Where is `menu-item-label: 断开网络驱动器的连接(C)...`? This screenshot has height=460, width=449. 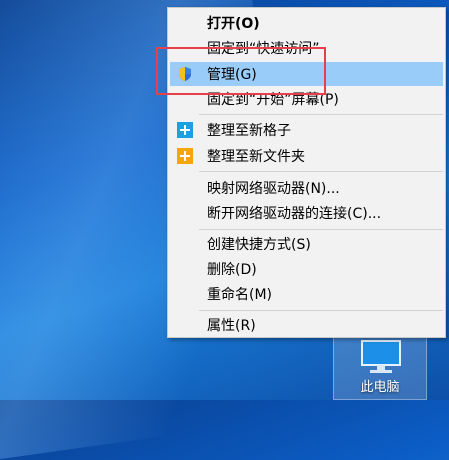
menu-item-label: 断开网络驱动器的连接(C)... is located at coordinates (294, 214).